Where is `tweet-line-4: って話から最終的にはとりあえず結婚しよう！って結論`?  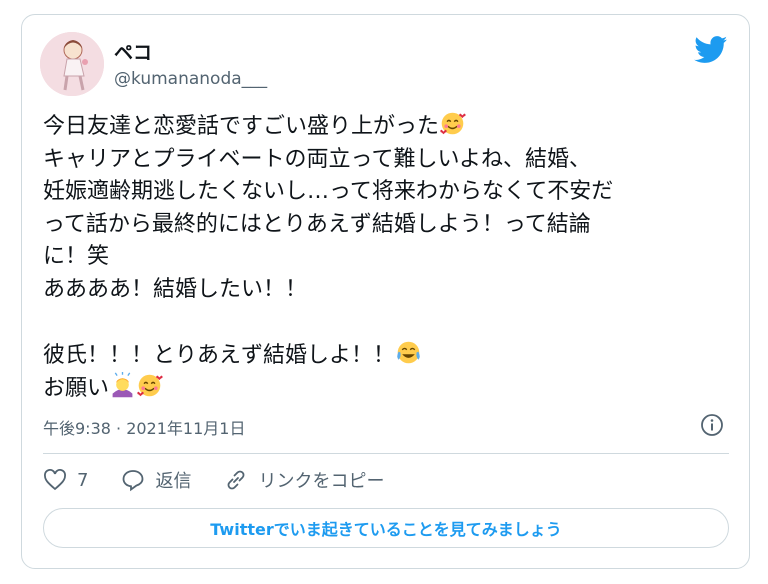
tweet-line-4: って話から最終的にはとりあえず結婚しよう！って結論 is located at coordinates (317, 224).